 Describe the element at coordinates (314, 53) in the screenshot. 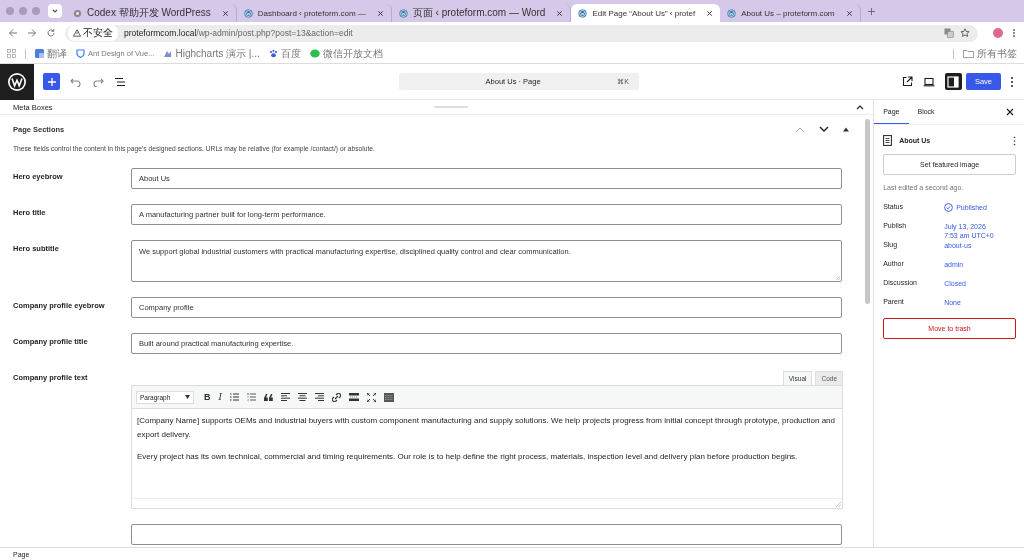

I see `chat-icon` at that location.